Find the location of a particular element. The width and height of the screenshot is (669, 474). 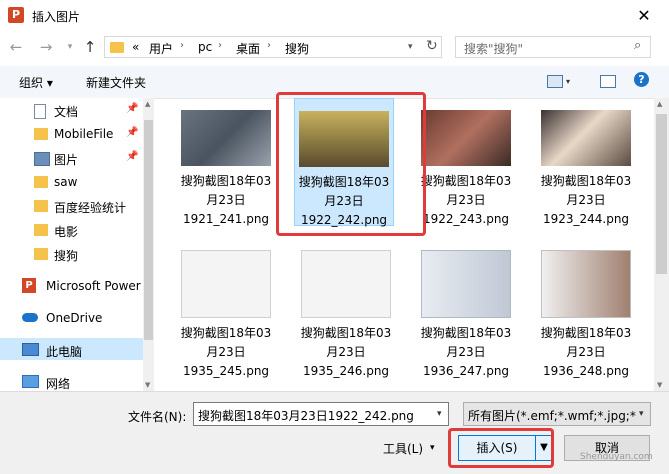

sidebar-item-sougou: 搜狗 is located at coordinates (82, 255).